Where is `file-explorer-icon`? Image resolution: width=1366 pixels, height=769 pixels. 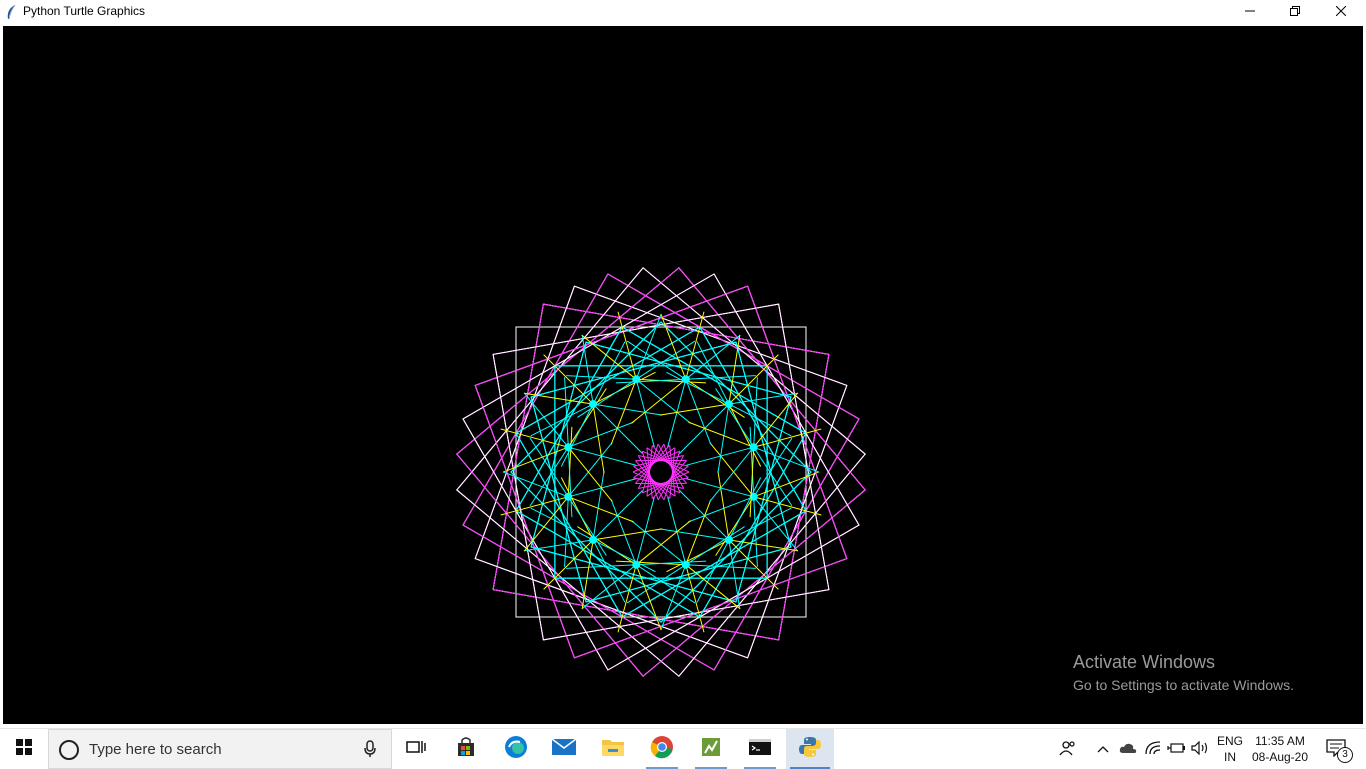 file-explorer-icon is located at coordinates (613, 749).